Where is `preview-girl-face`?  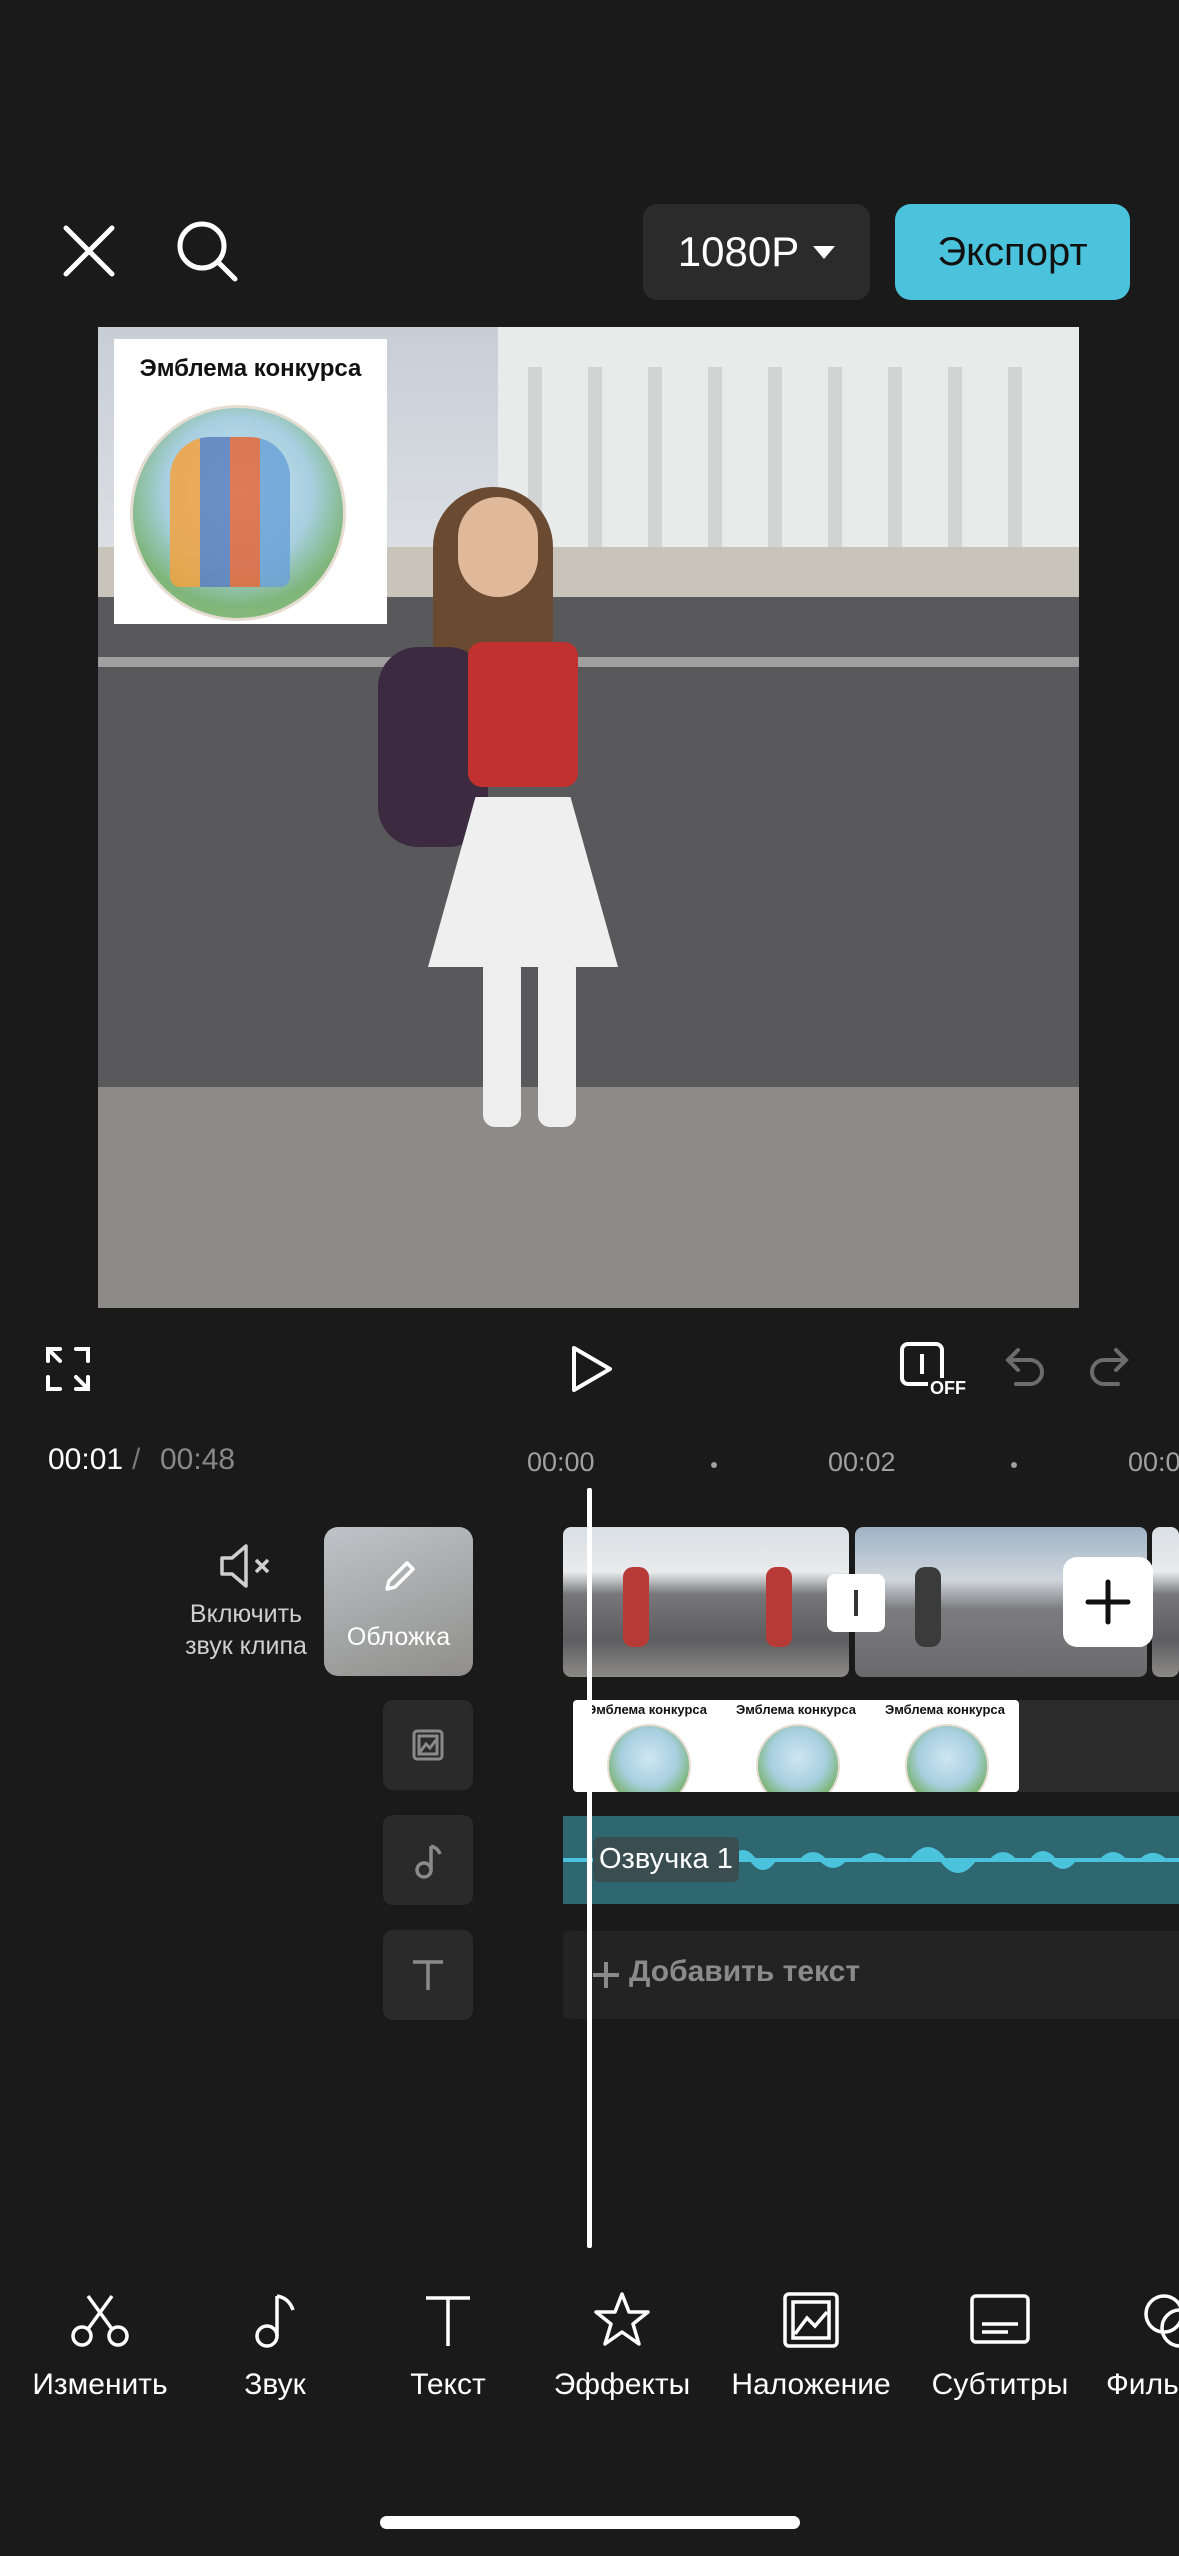 preview-girl-face is located at coordinates (498, 547).